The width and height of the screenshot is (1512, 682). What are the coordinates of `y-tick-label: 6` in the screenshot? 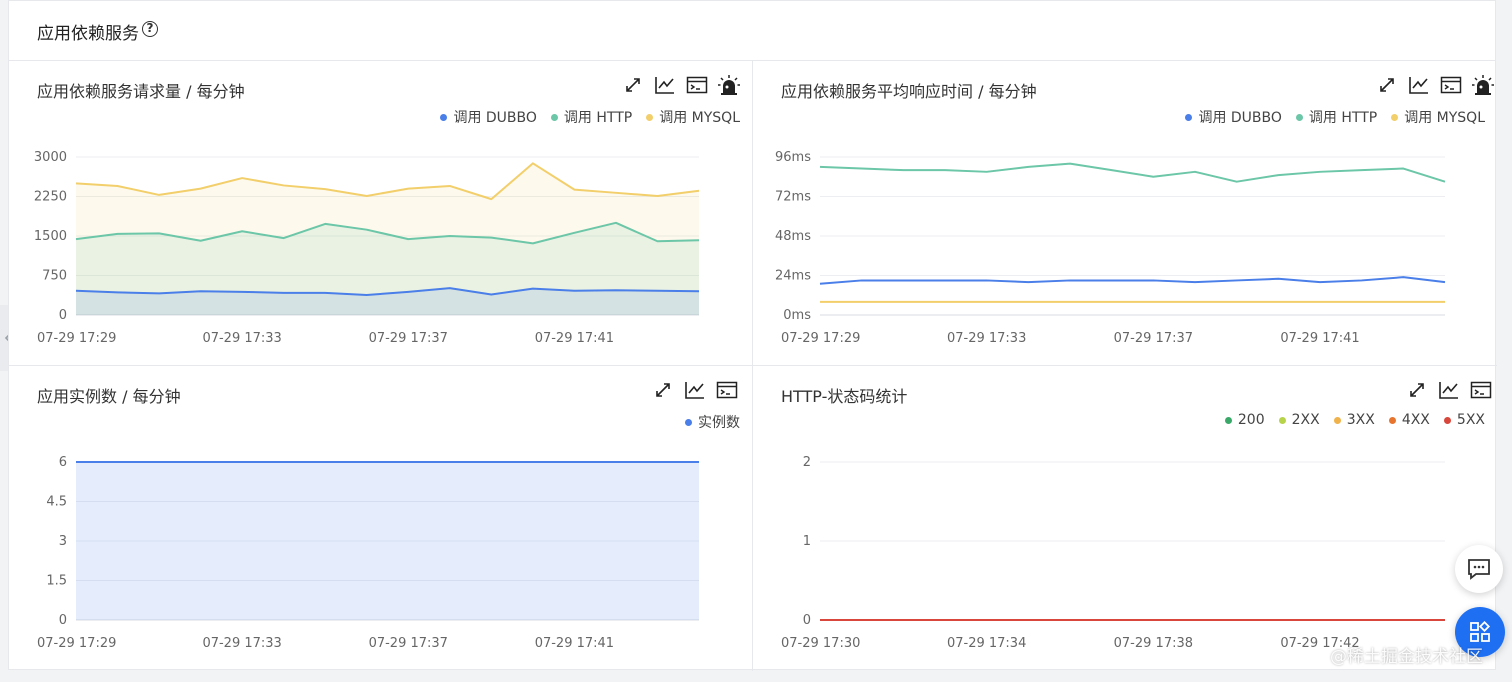 It's located at (63, 462).